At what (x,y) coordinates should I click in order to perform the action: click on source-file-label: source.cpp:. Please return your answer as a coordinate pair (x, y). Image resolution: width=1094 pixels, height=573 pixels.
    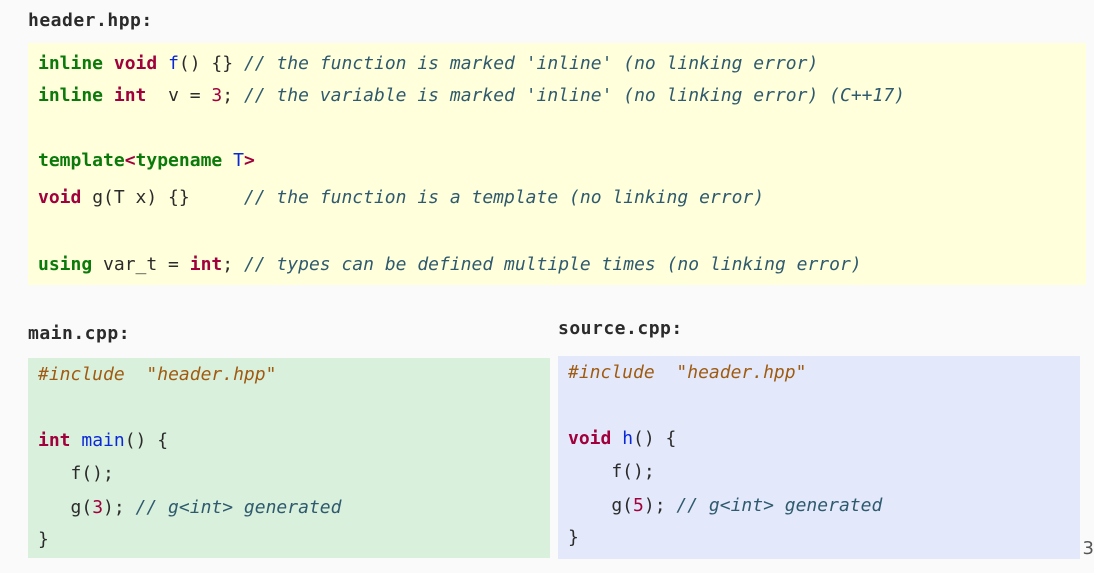
    Looking at the image, I should click on (620, 328).